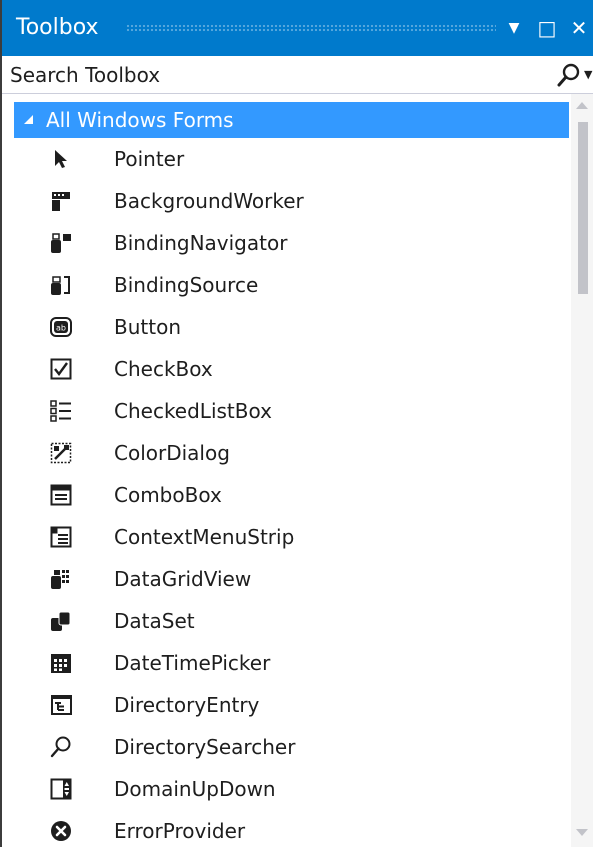 The image size is (593, 852). Describe the element at coordinates (204, 537) in the screenshot. I see `item-label: ContextMenuStrip` at that location.